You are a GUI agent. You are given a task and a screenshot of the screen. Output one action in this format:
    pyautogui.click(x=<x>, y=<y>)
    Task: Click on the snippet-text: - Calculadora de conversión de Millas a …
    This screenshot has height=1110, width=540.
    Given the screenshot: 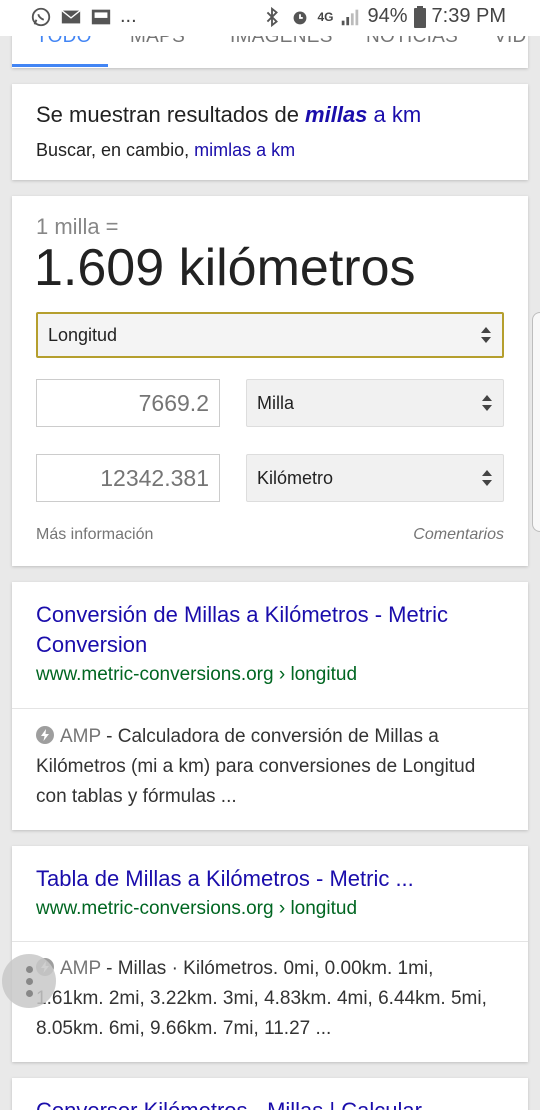 What is the action you would take?
    pyautogui.click(x=256, y=766)
    